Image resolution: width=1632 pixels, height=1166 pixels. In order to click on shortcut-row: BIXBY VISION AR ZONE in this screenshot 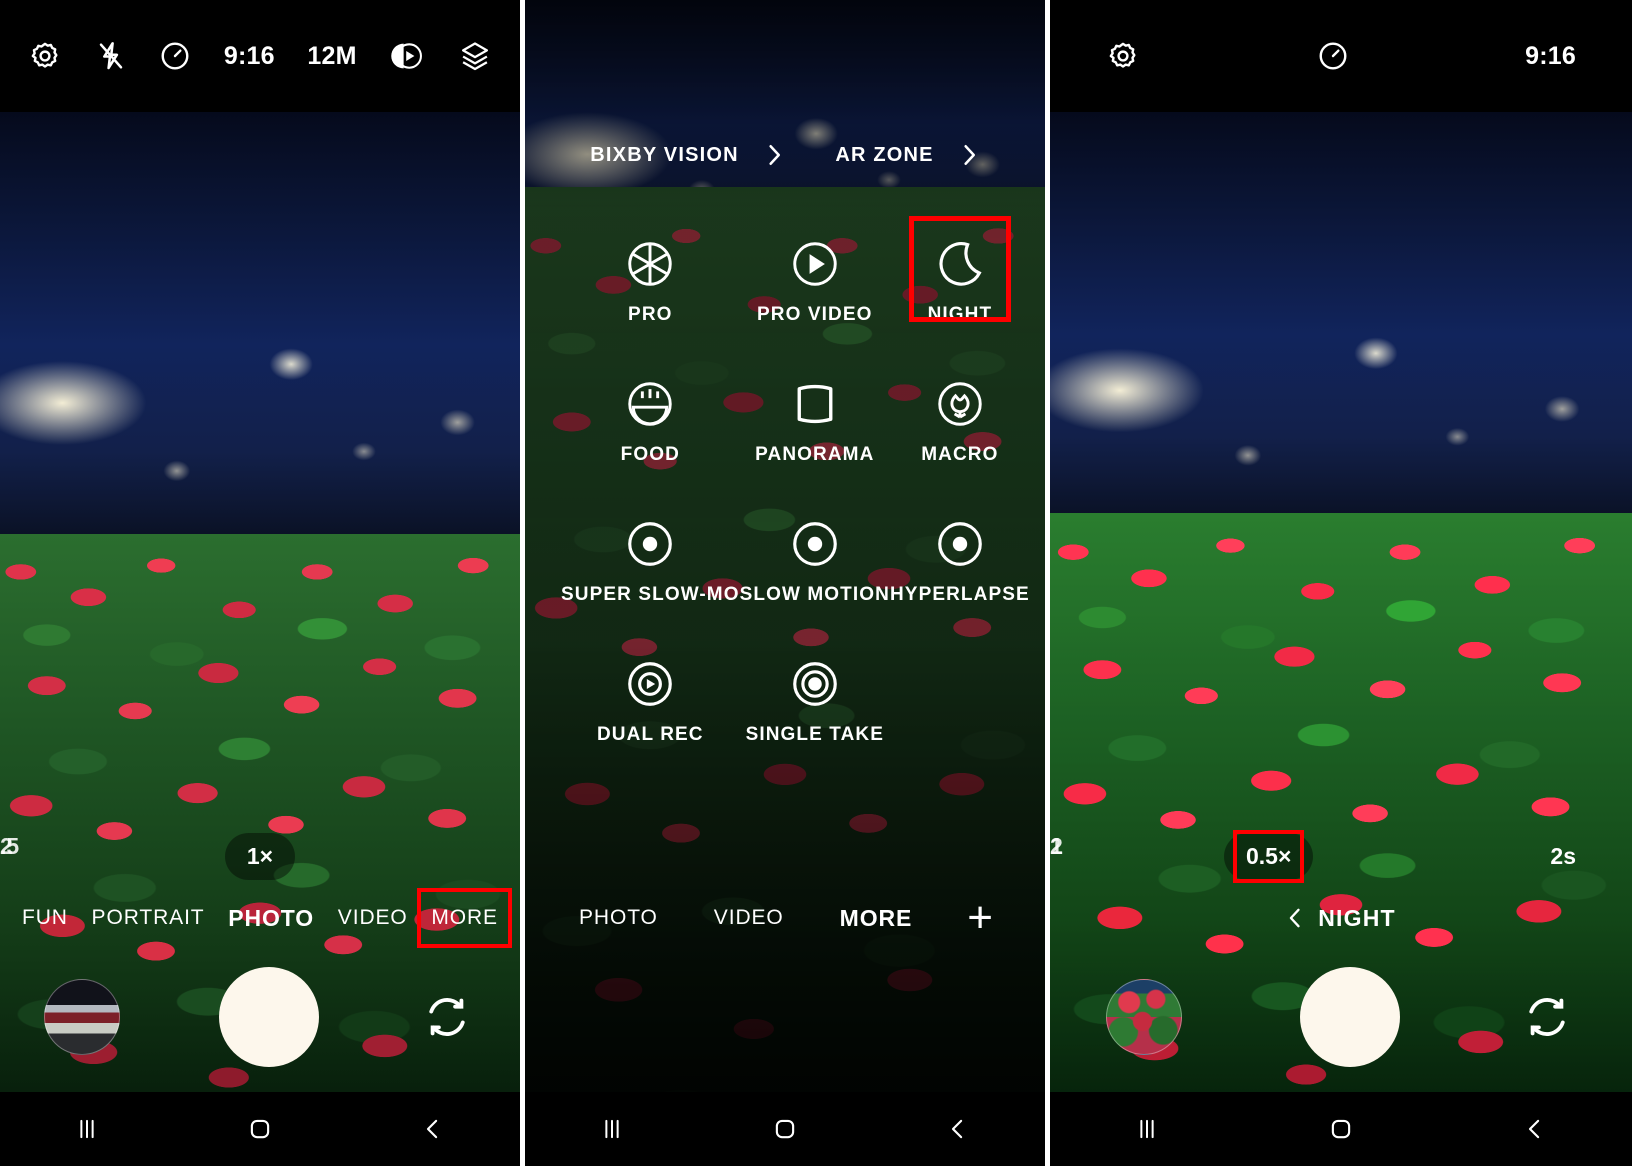, I will do `click(785, 155)`.